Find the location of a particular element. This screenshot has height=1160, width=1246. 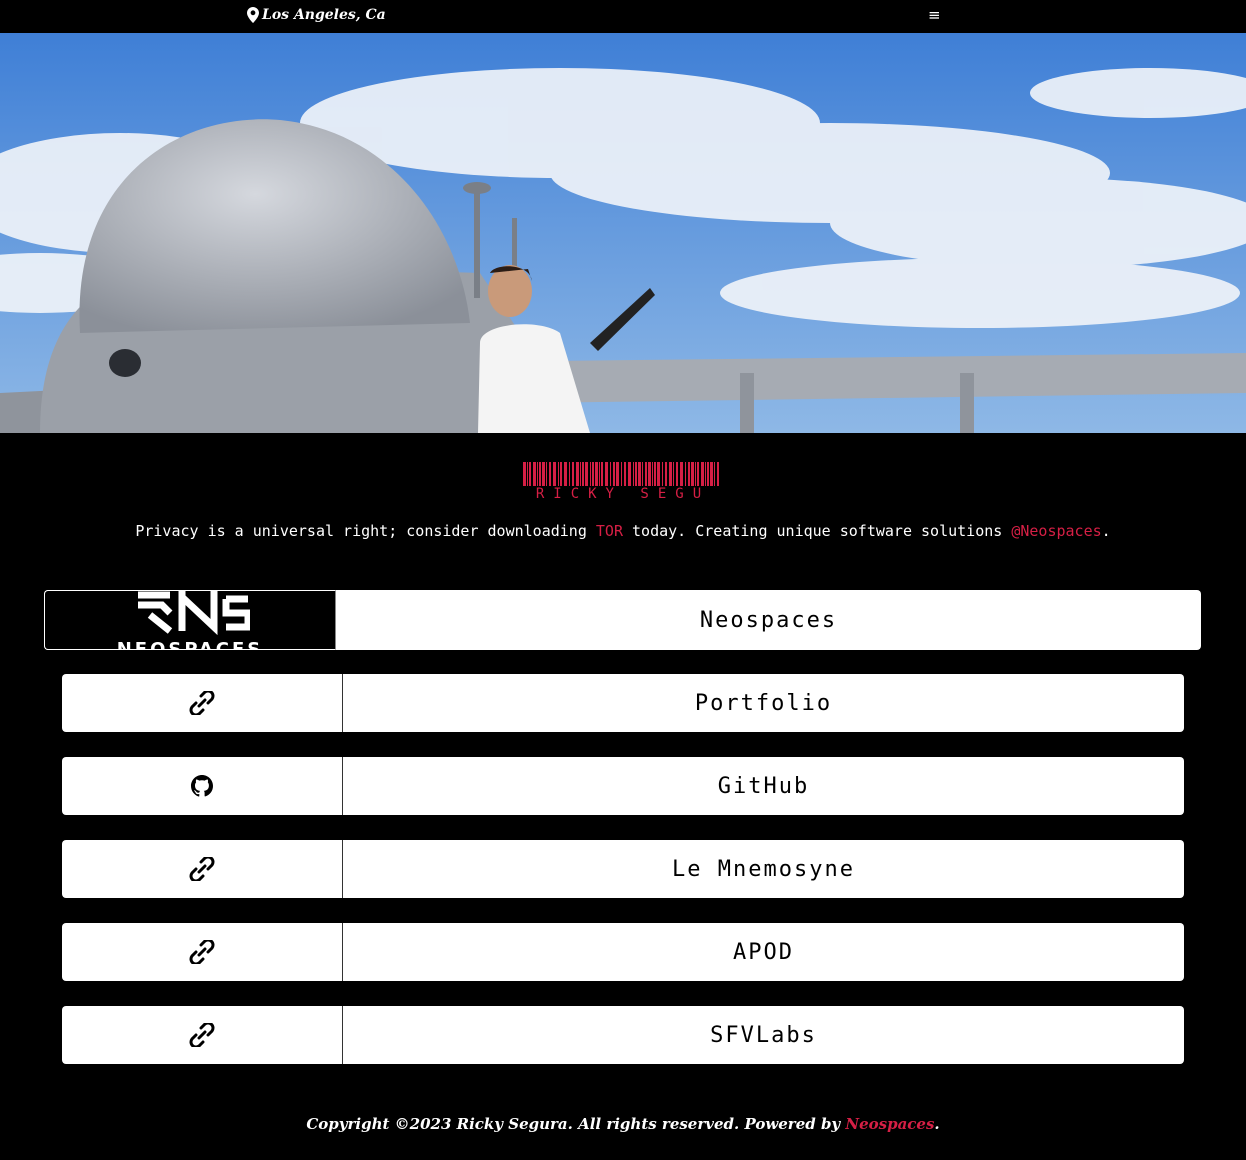

tagline-suffix: . is located at coordinates (1106, 531).